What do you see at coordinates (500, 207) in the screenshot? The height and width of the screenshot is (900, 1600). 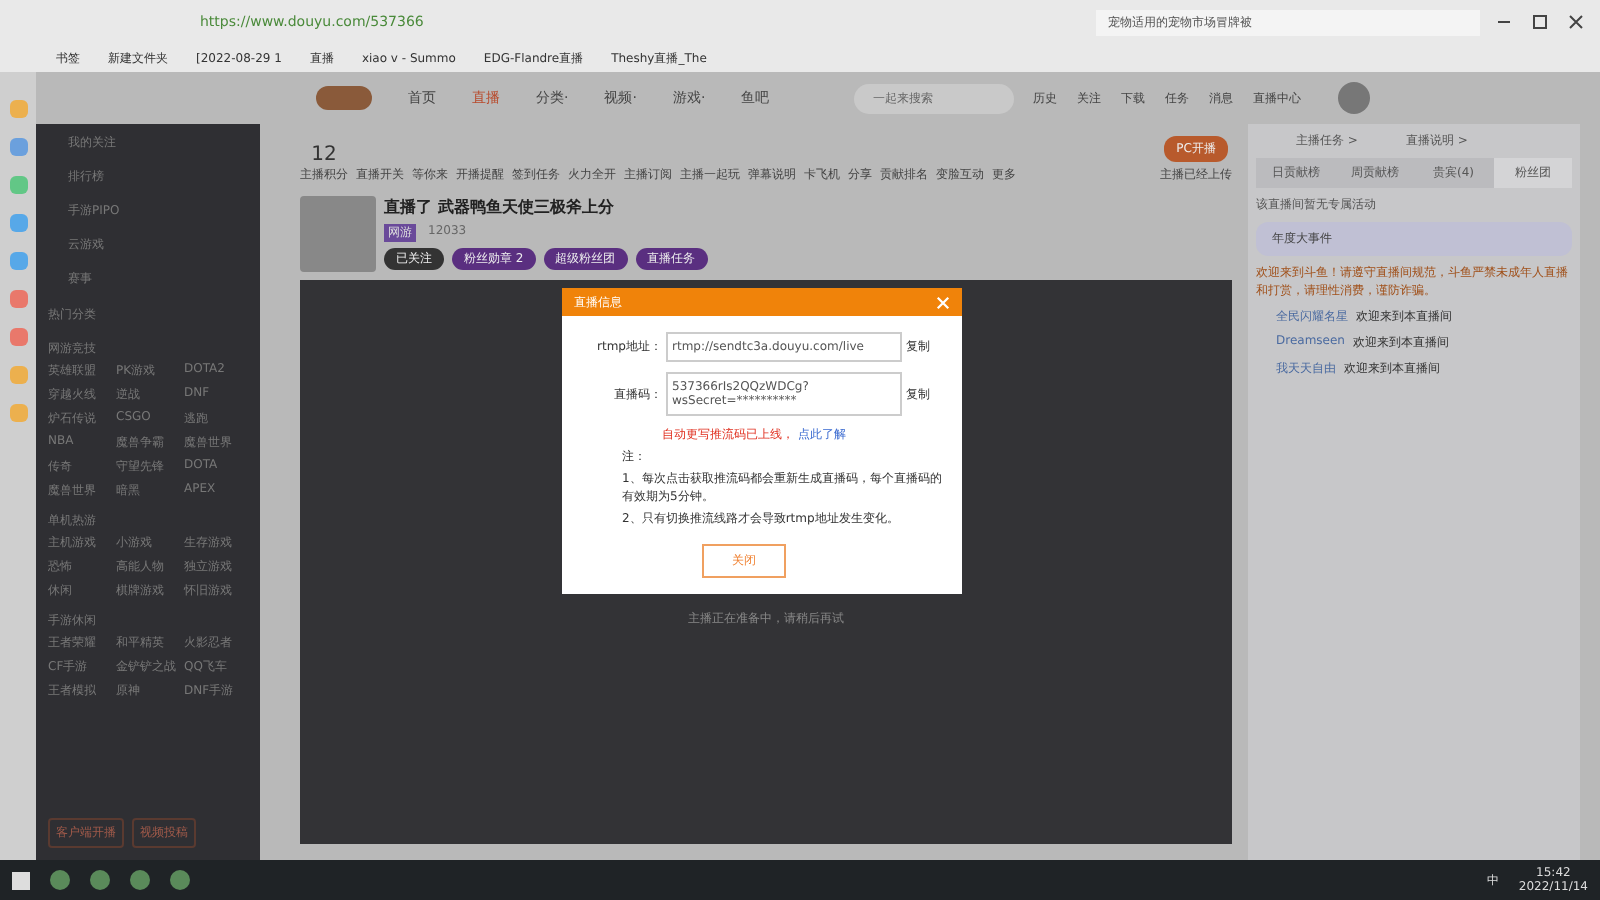 I see `room-title: 直播了 武器鸭鱼天使三极斧上分` at bounding box center [500, 207].